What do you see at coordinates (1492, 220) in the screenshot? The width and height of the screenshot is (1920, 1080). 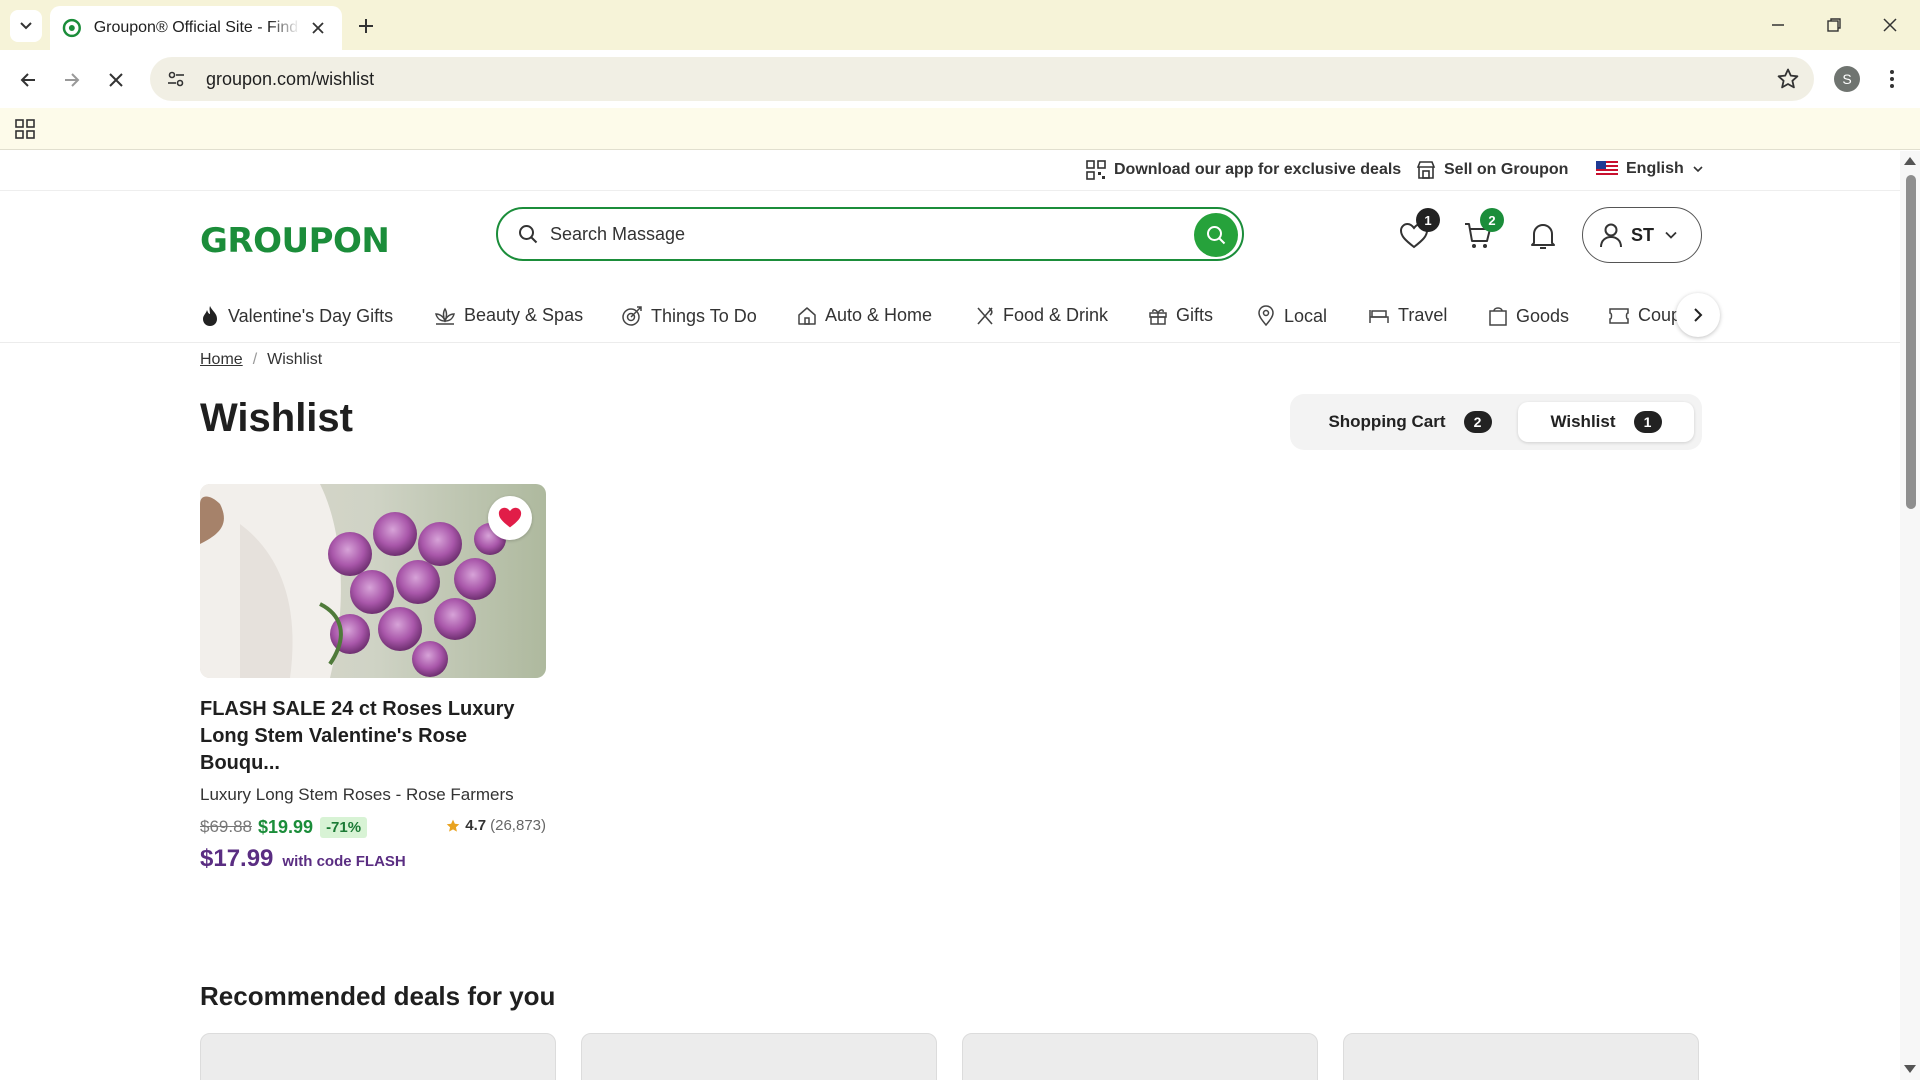 I see `cart-count-badge: 2` at bounding box center [1492, 220].